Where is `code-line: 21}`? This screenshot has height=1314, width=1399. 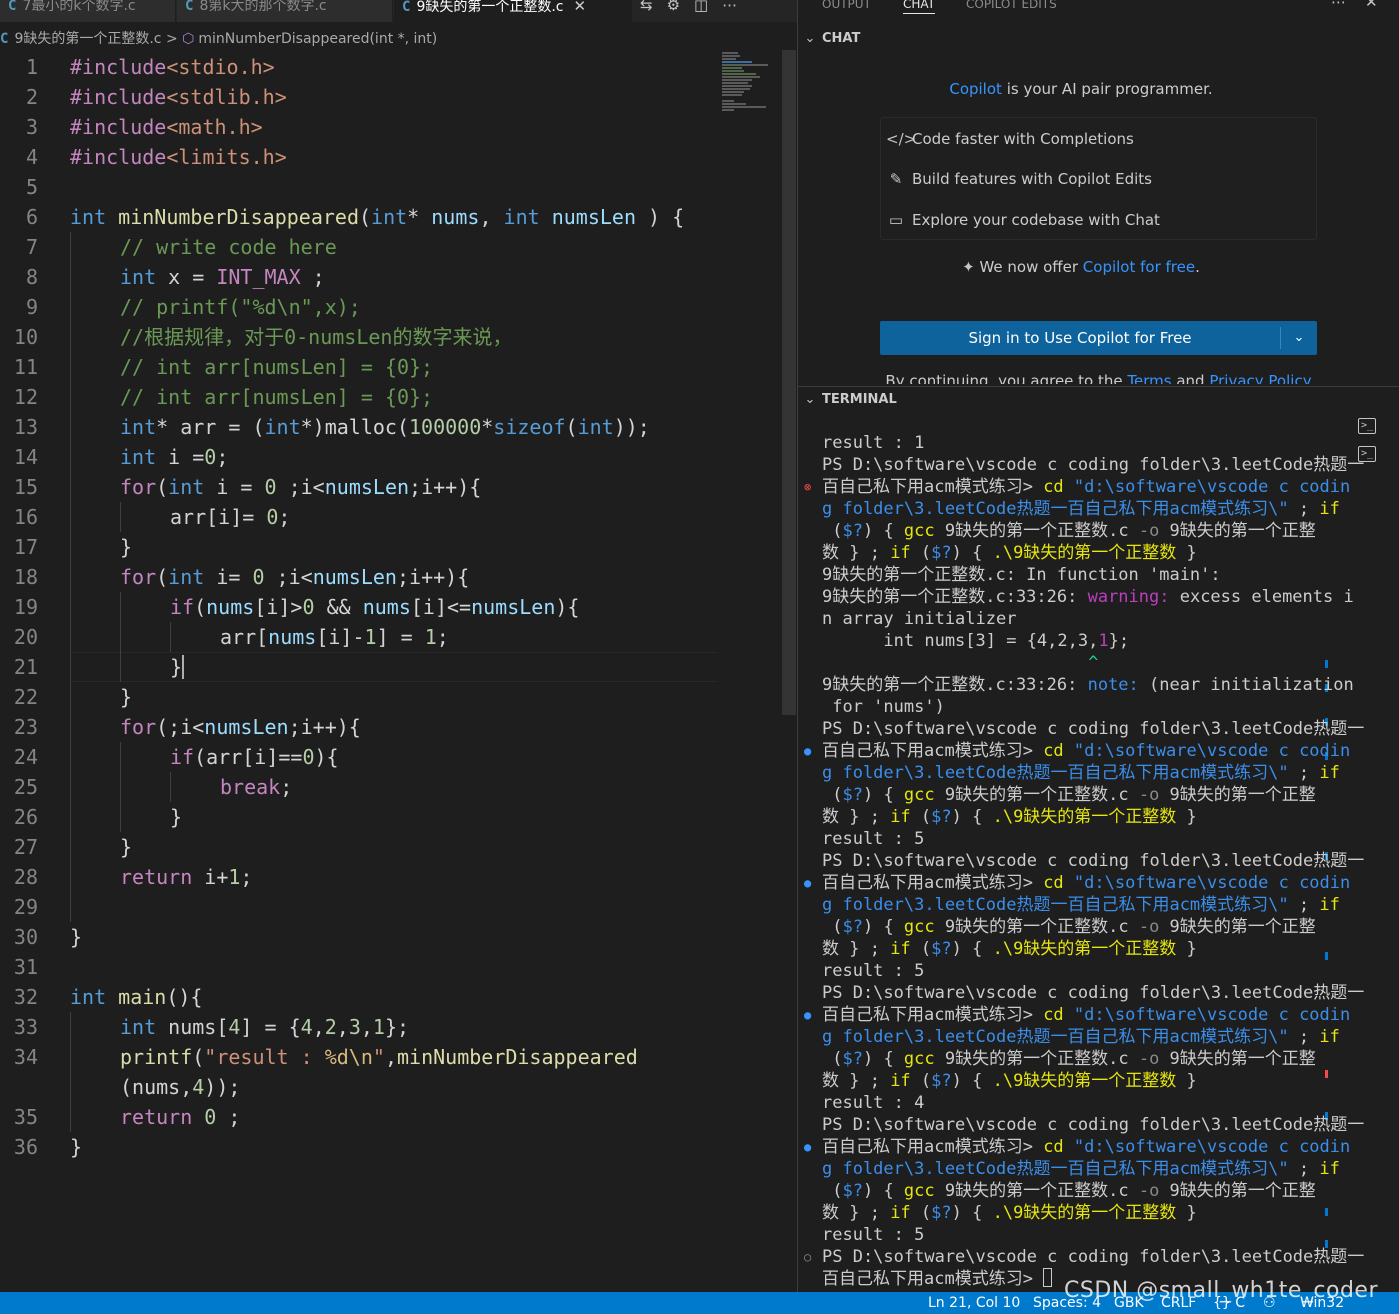 code-line: 21} is located at coordinates (391, 667).